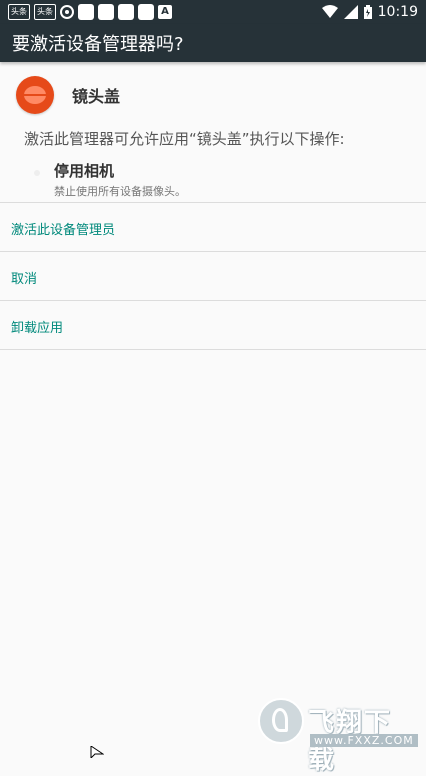 Image resolution: width=426 pixels, height=776 pixels. I want to click on watermark-logo-icon, so click(281, 721).